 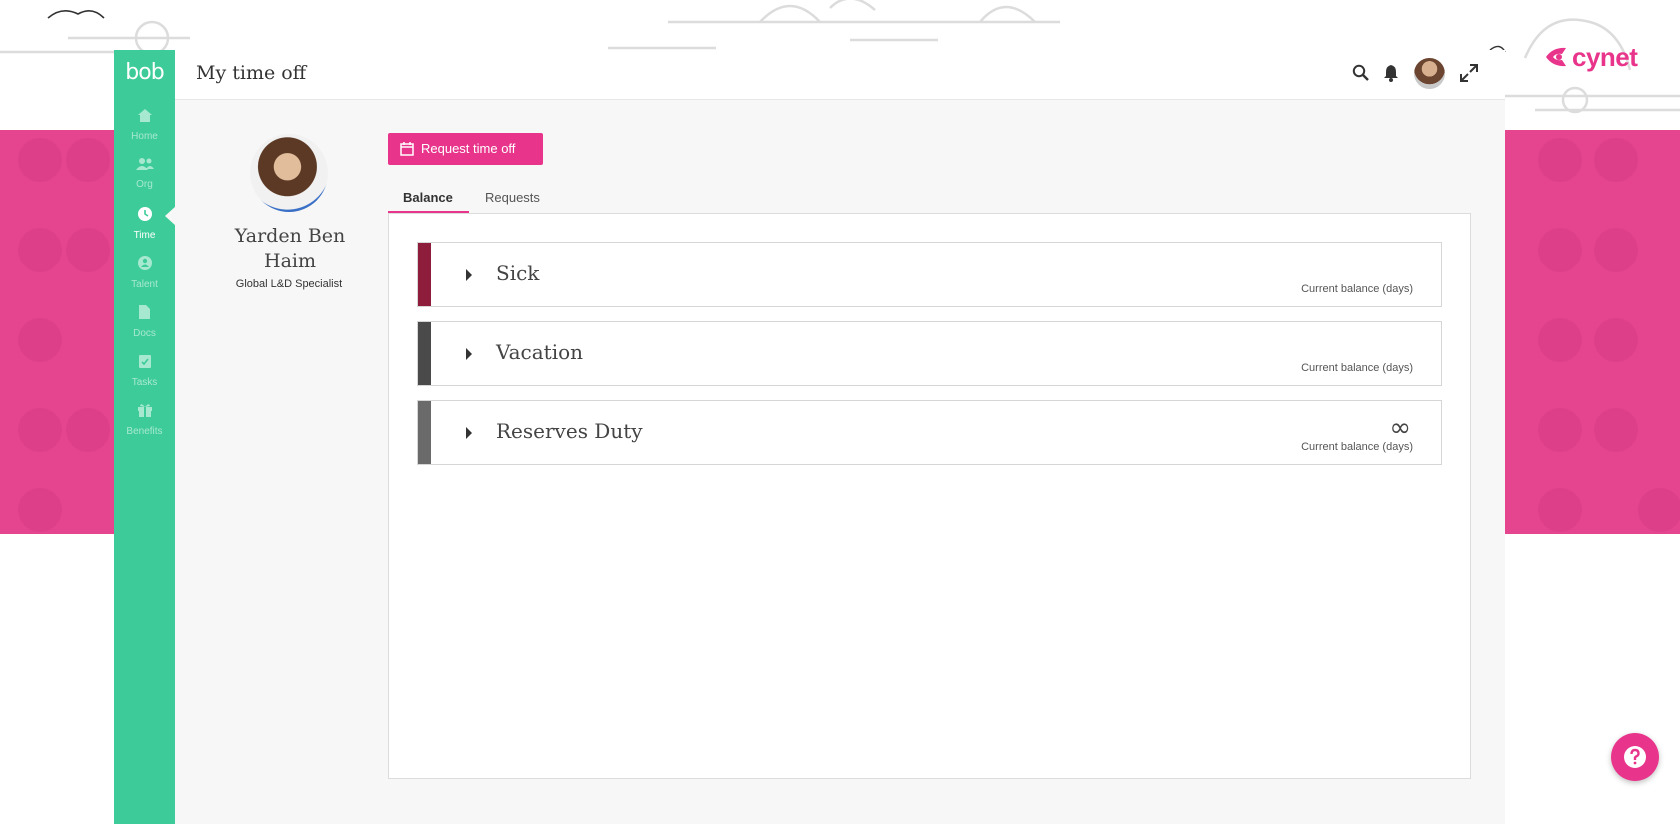 I want to click on page-title: My time off, so click(x=251, y=73).